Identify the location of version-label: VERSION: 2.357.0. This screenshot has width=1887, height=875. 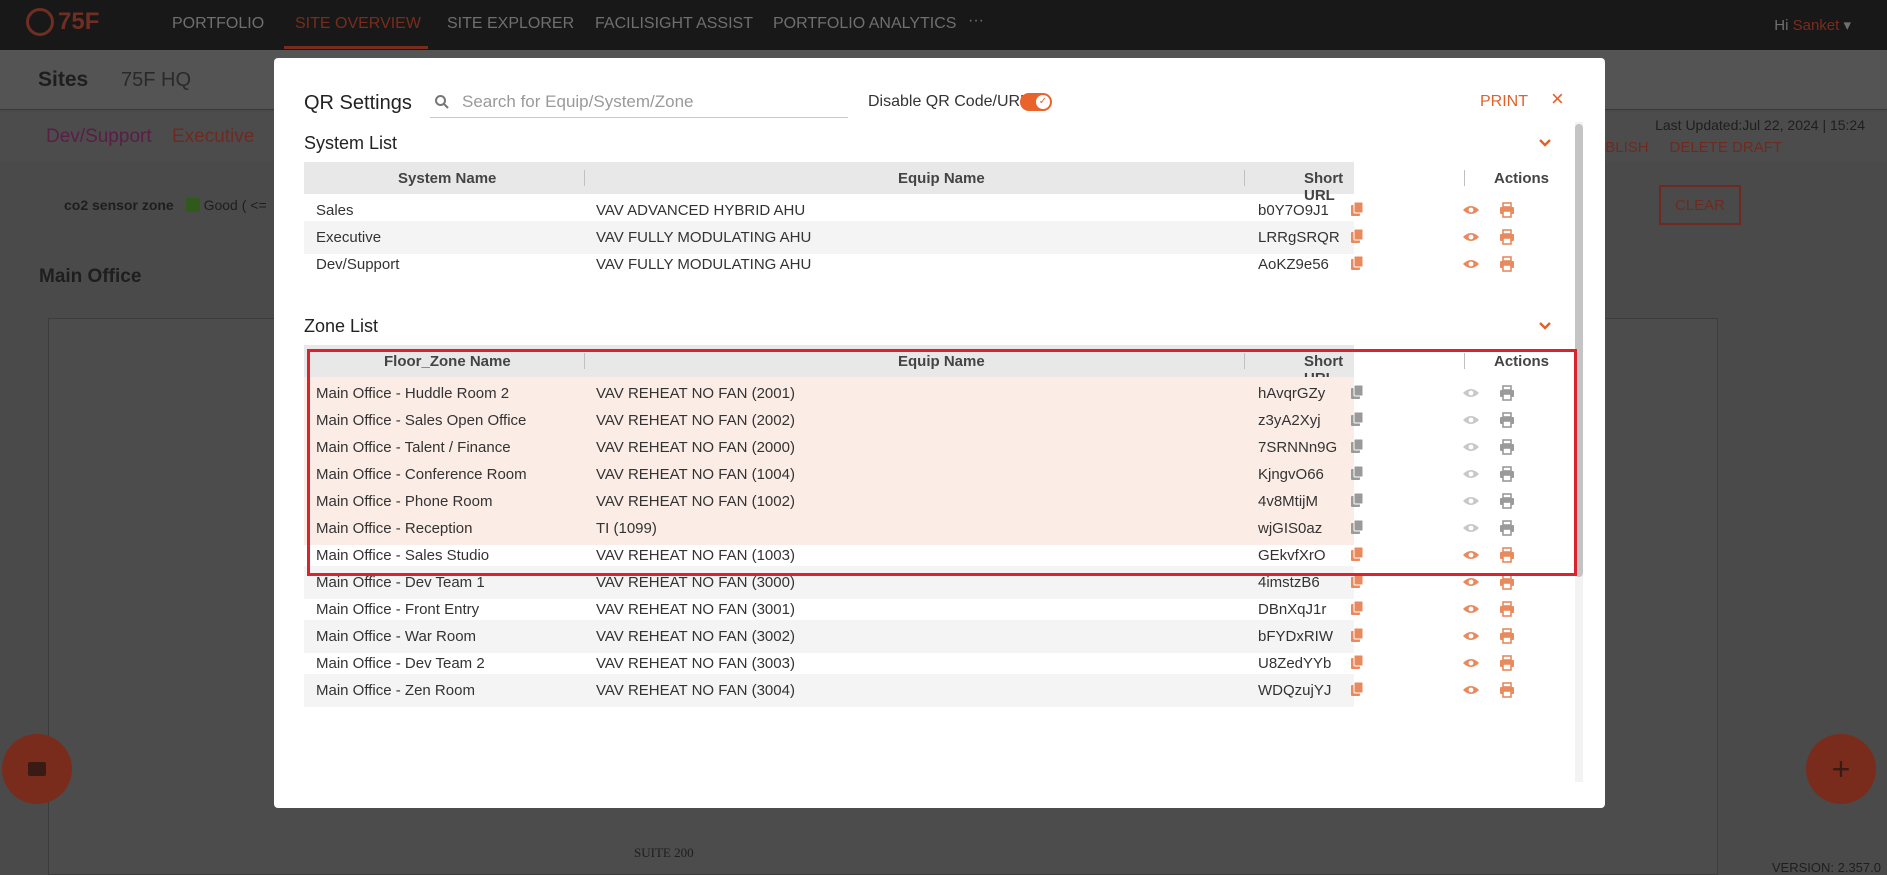
(1826, 867).